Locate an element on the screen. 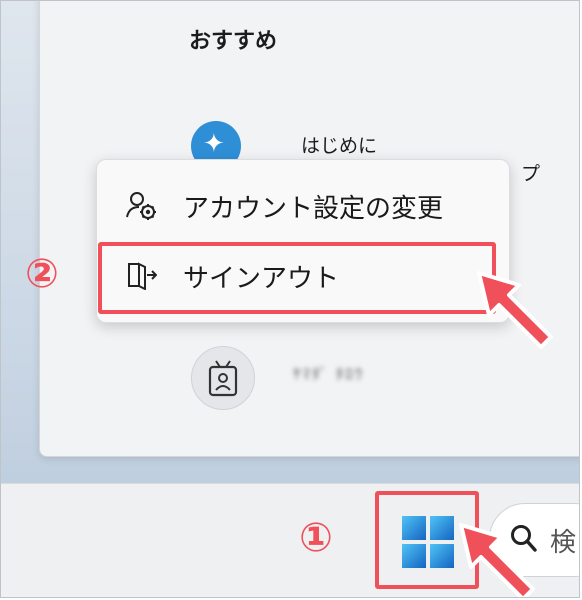  person-gear-icon is located at coordinates (141, 205).